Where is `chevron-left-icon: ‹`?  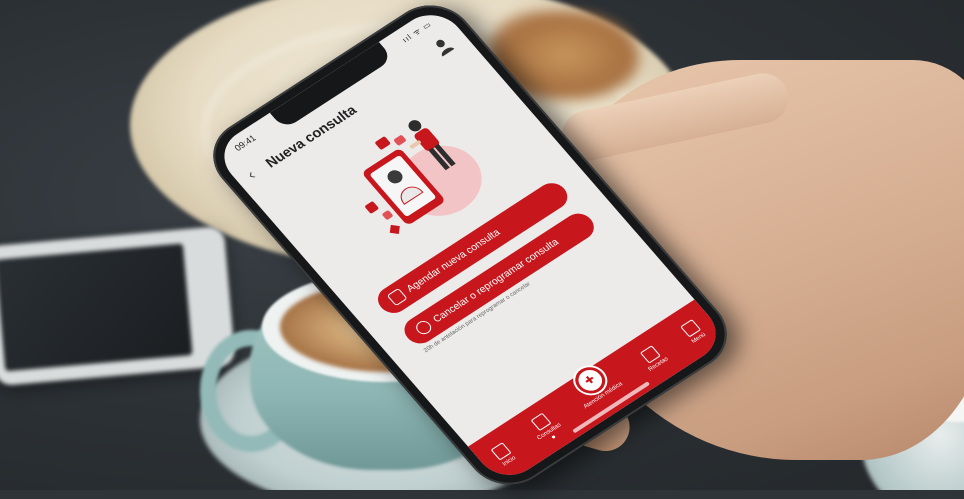
chevron-left-icon: ‹ is located at coordinates (252, 175).